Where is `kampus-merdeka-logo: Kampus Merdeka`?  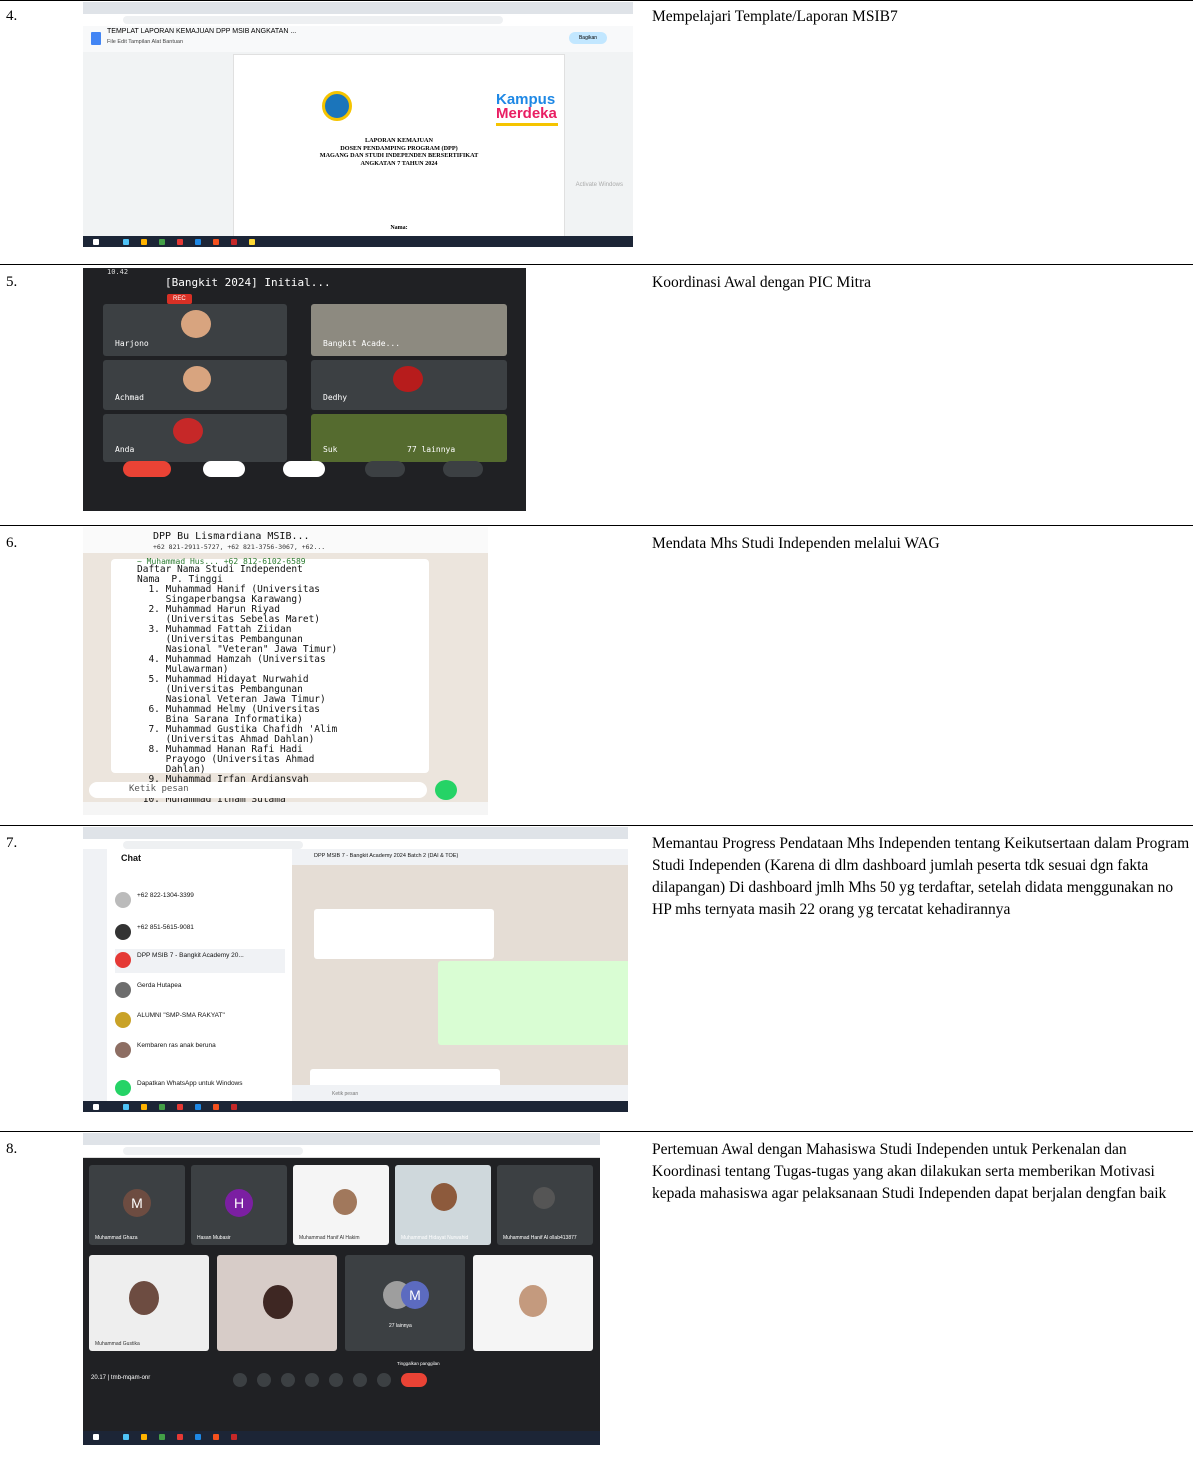
kampus-merdeka-logo: Kampus Merdeka is located at coordinates (527, 109).